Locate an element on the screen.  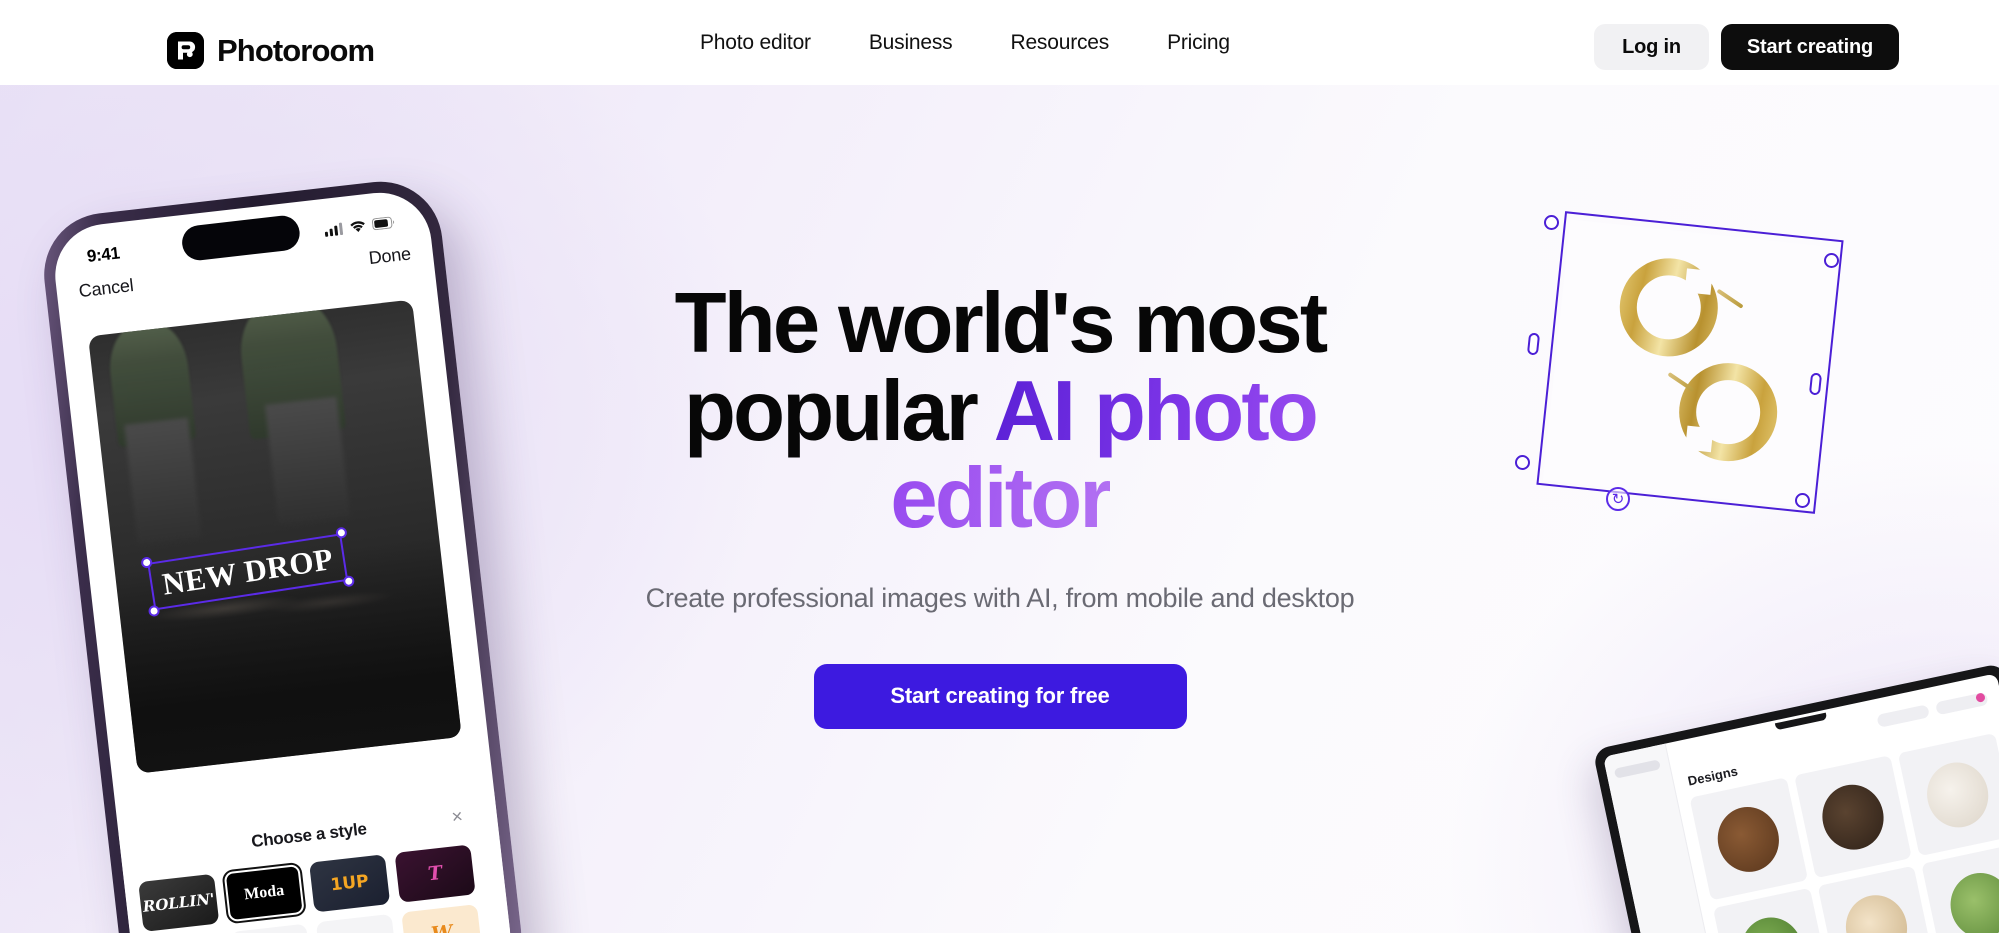
status-icons is located at coordinates (360, 226).